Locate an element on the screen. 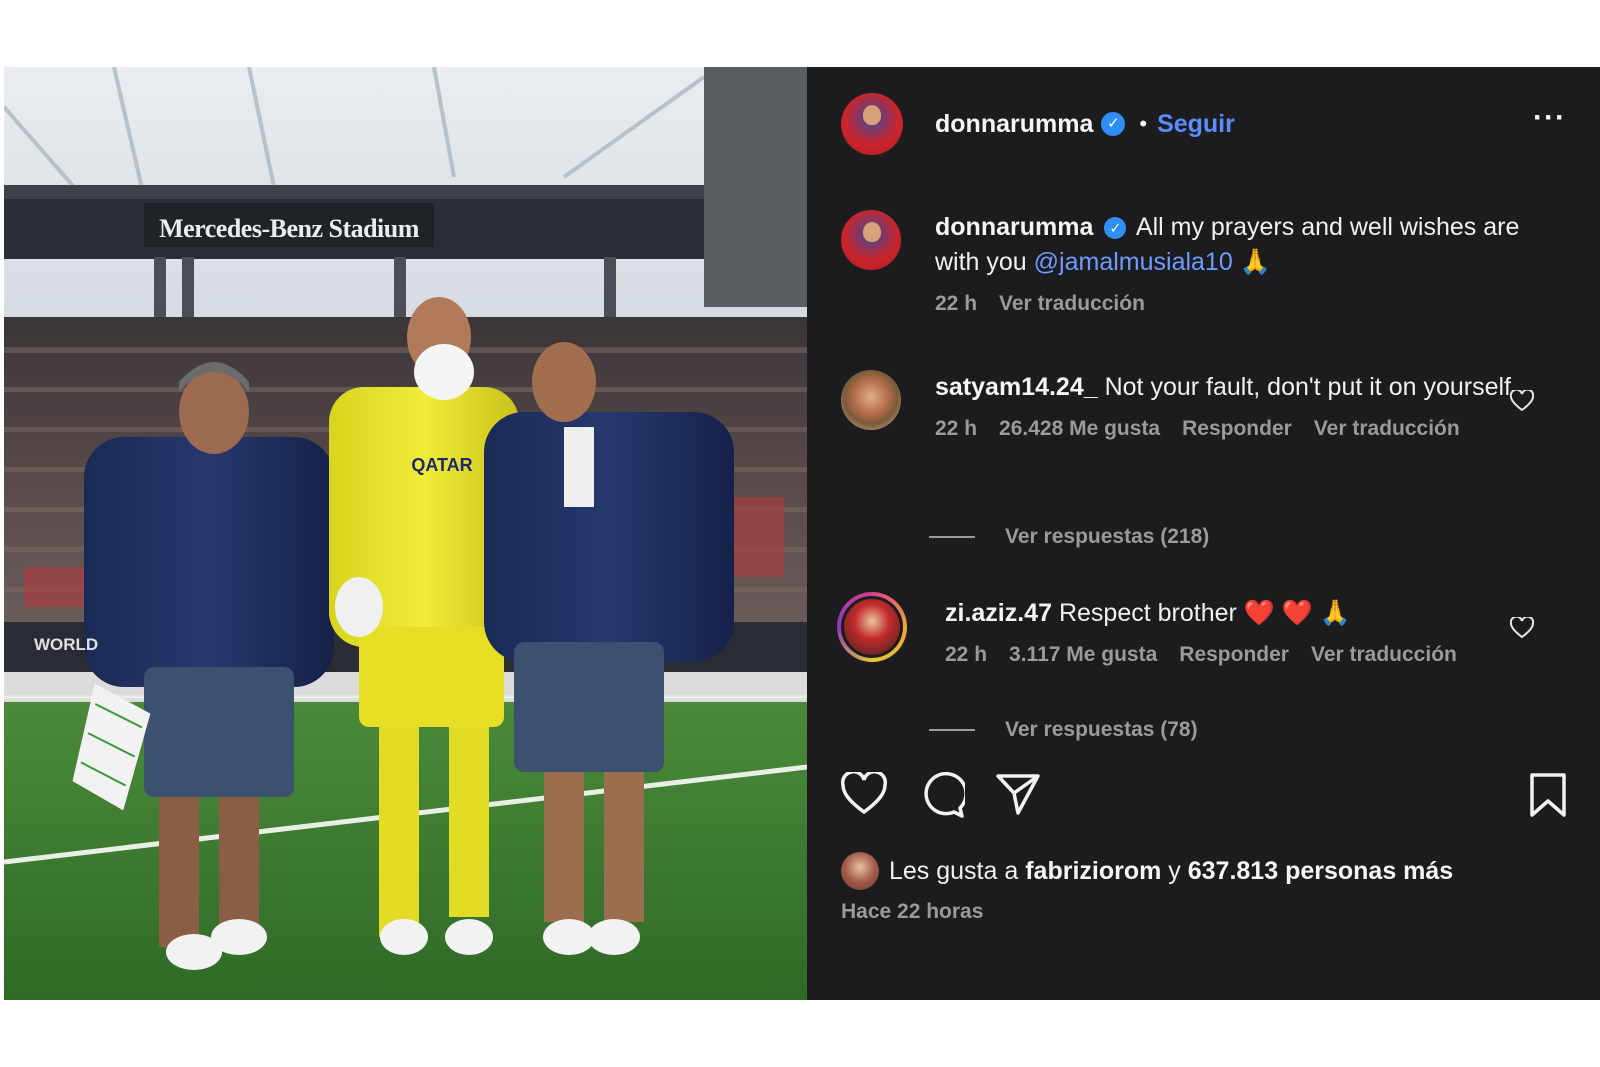 The width and height of the screenshot is (1600, 1067). author-avatar is located at coordinates (872, 124).